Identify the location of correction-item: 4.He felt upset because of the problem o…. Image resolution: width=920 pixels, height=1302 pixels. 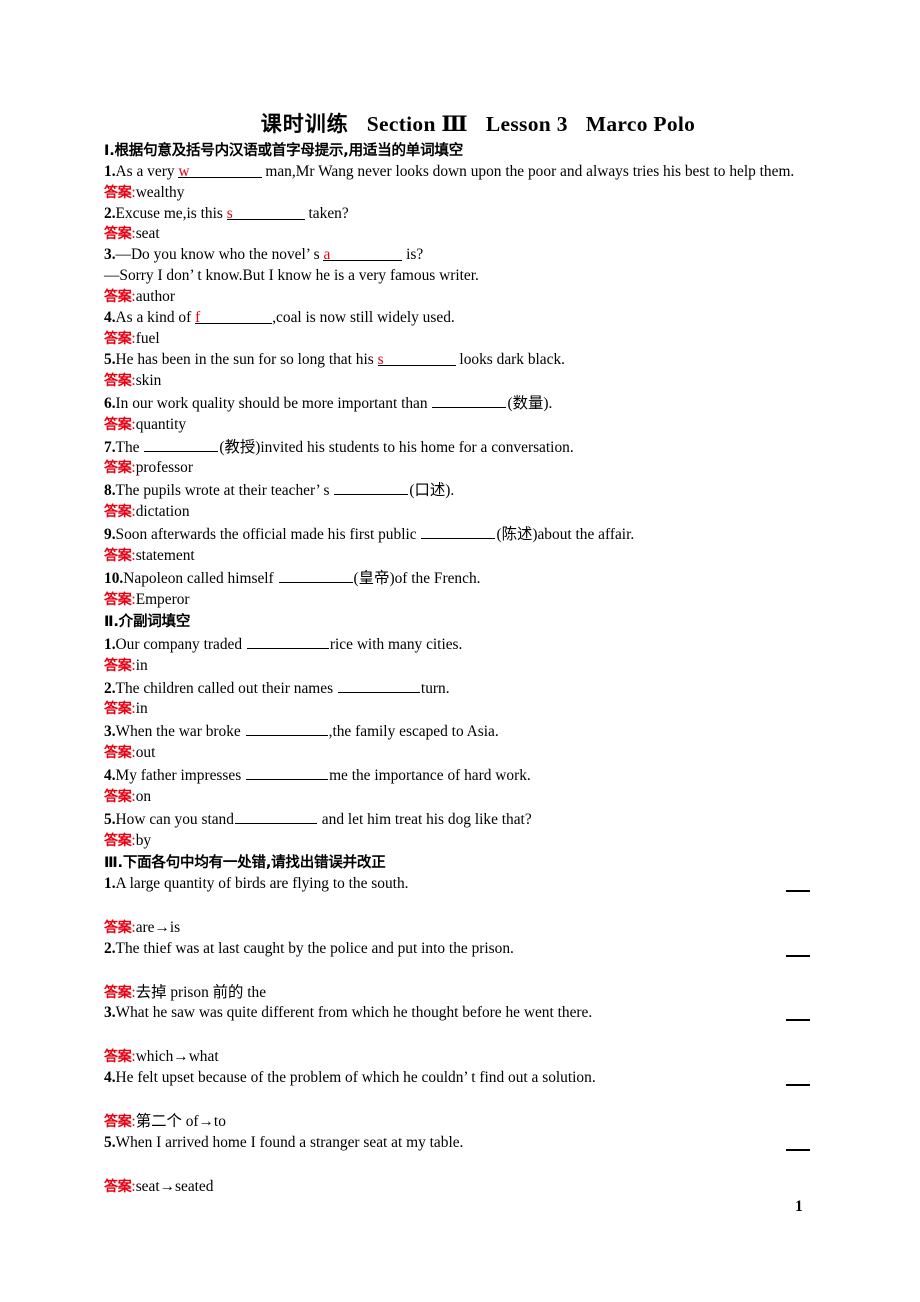
(460, 1100).